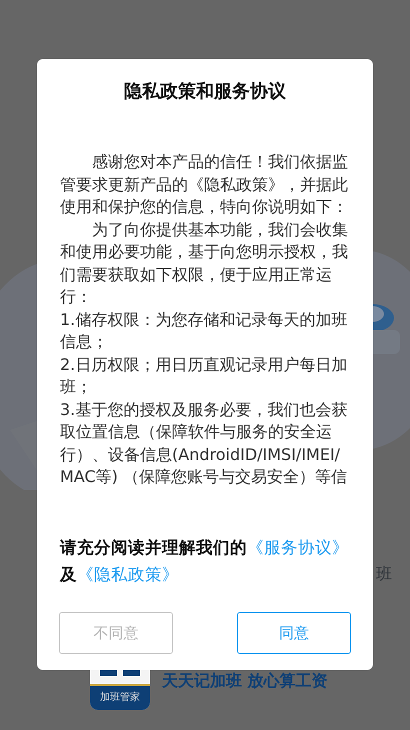 The height and width of the screenshot is (730, 410). What do you see at coordinates (204, 184) in the screenshot?
I see `policy-paragraph: 感谢您对本产品的信任！我们依据监管要求更新产品的《隐私政策》，并据此使用和保护您的信息，特向你说明如下：` at bounding box center [204, 184].